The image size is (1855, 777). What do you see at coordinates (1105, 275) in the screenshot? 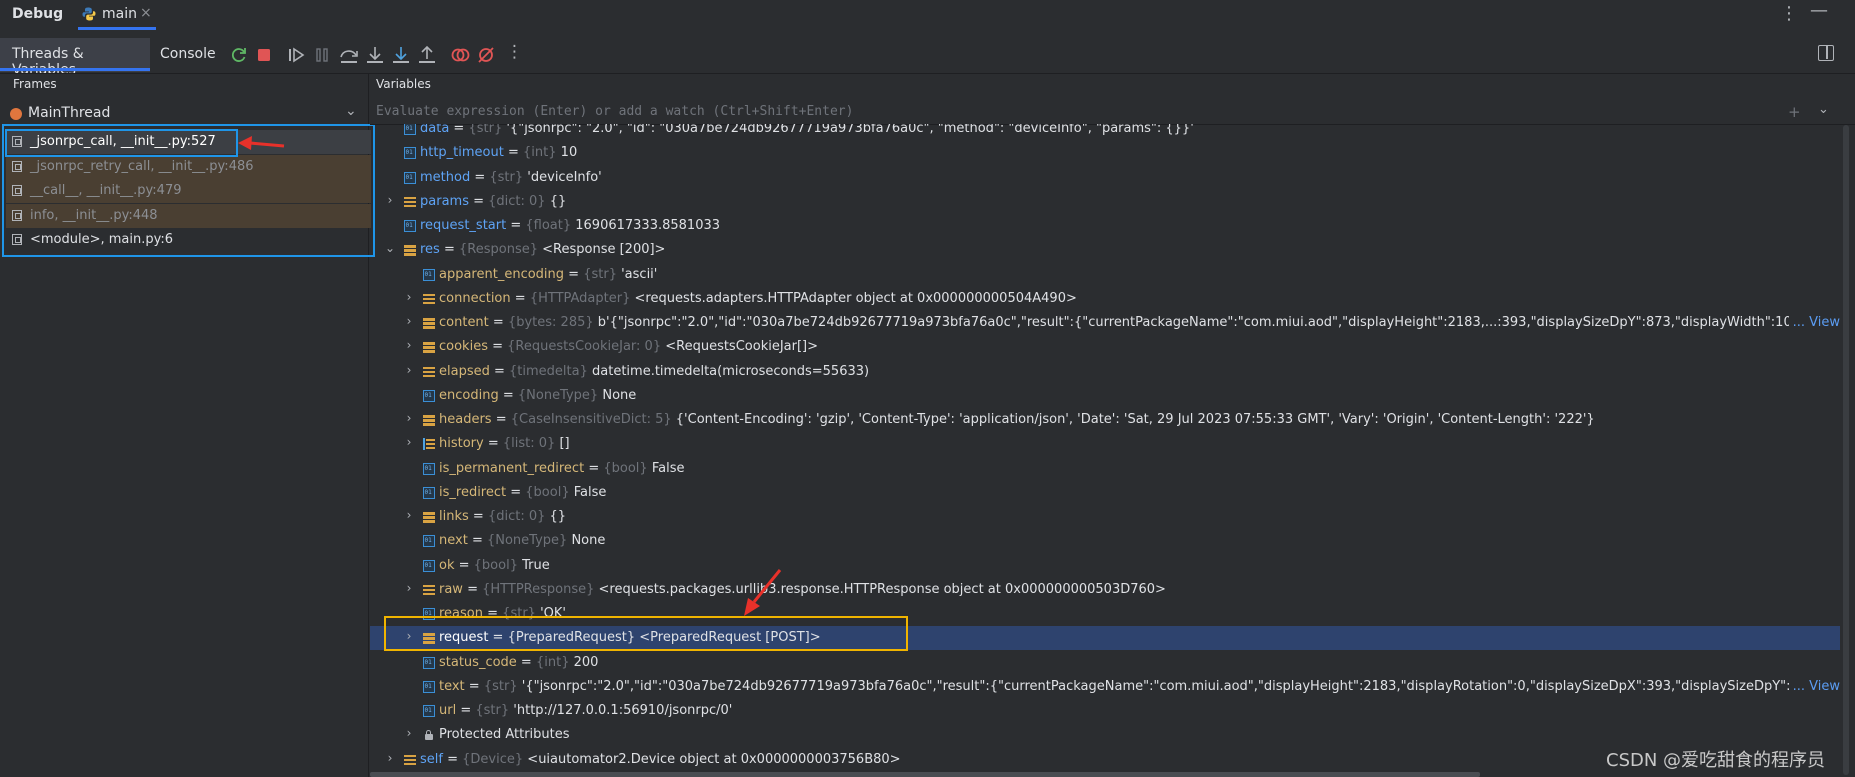
I see `variable-row: apparent_encoding = {str} 'ascii'` at bounding box center [1105, 275].